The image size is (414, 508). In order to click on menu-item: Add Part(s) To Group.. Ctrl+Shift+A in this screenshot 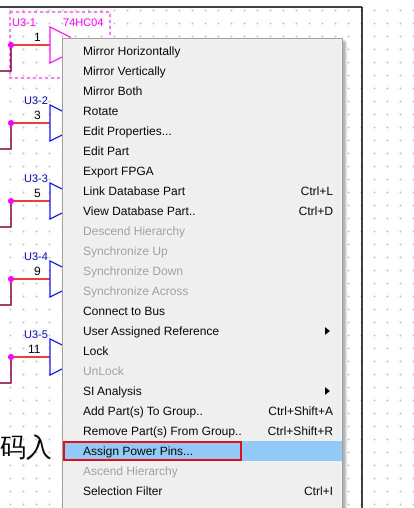, I will do `click(202, 411)`.